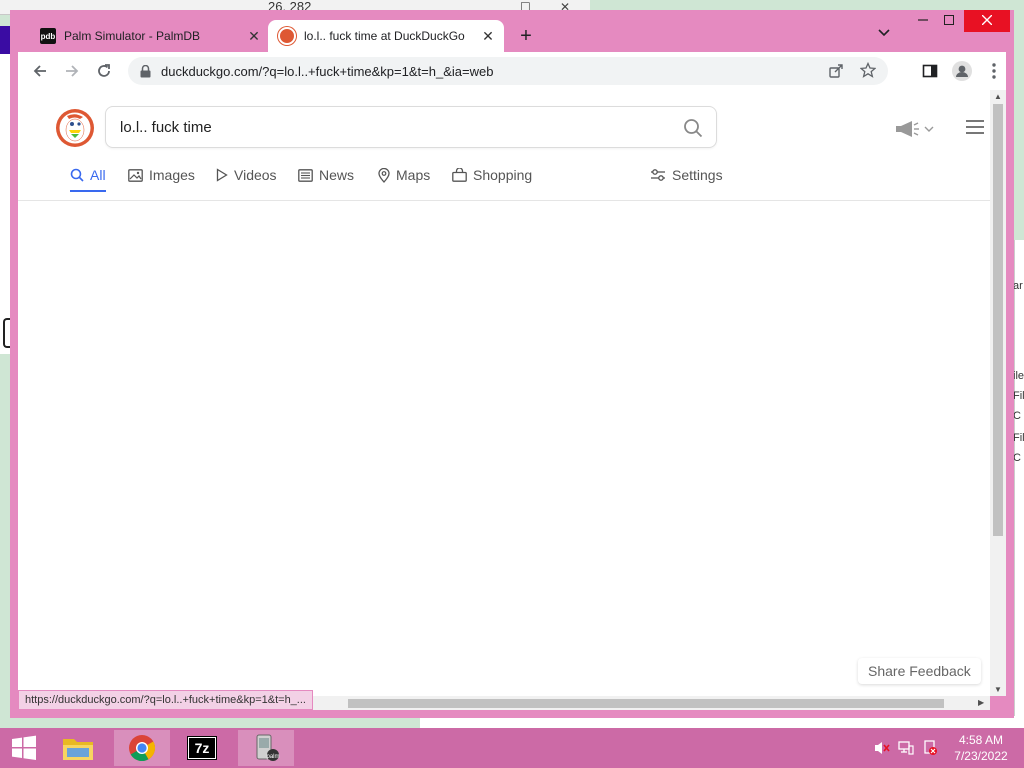  What do you see at coordinates (981, 756) in the screenshot?
I see `clock-date: 7/23/2022` at bounding box center [981, 756].